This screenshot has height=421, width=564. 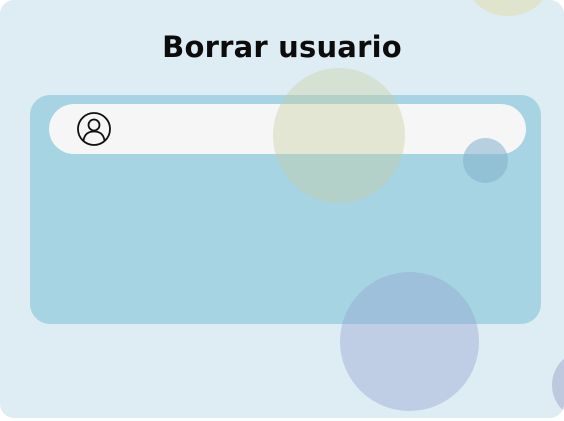 What do you see at coordinates (94, 129) in the screenshot?
I see `user-icon` at bounding box center [94, 129].